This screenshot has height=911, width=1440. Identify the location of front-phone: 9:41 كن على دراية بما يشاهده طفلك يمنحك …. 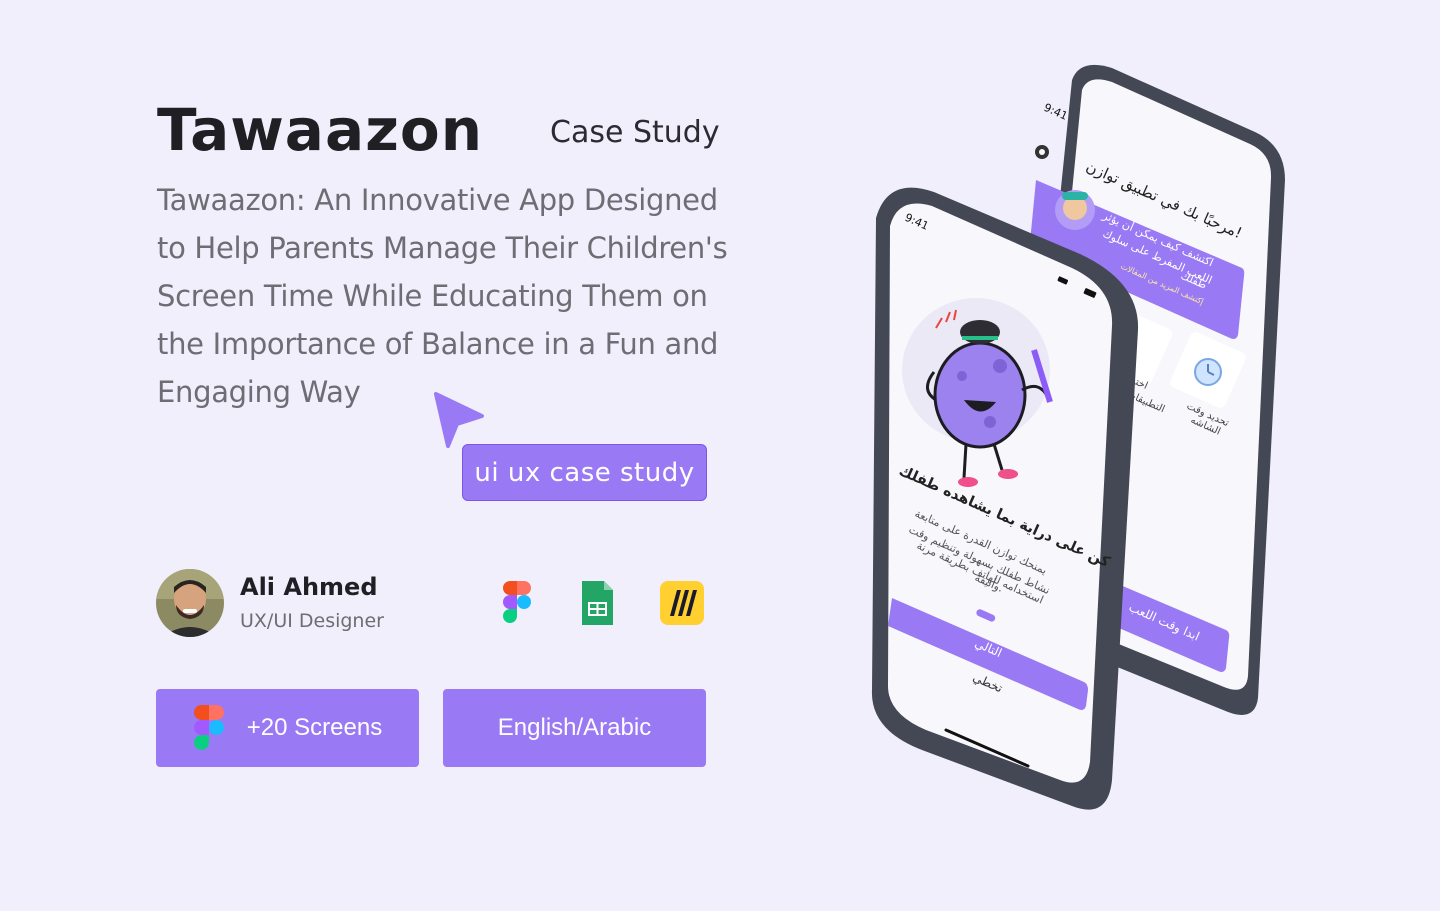
(1005, 498).